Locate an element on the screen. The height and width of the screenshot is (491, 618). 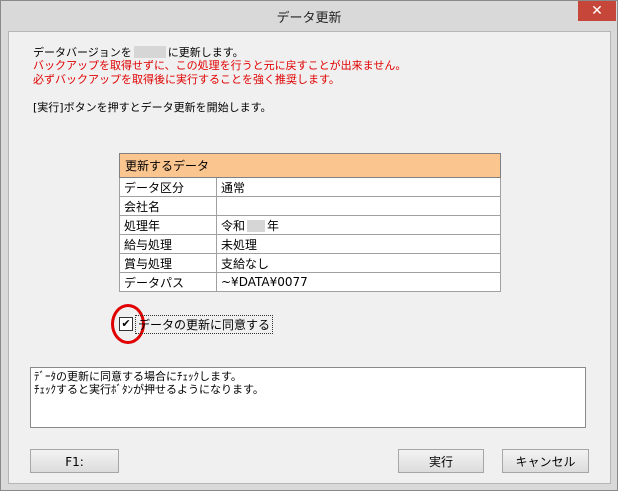
year-suffix: 年 is located at coordinates (273, 225).